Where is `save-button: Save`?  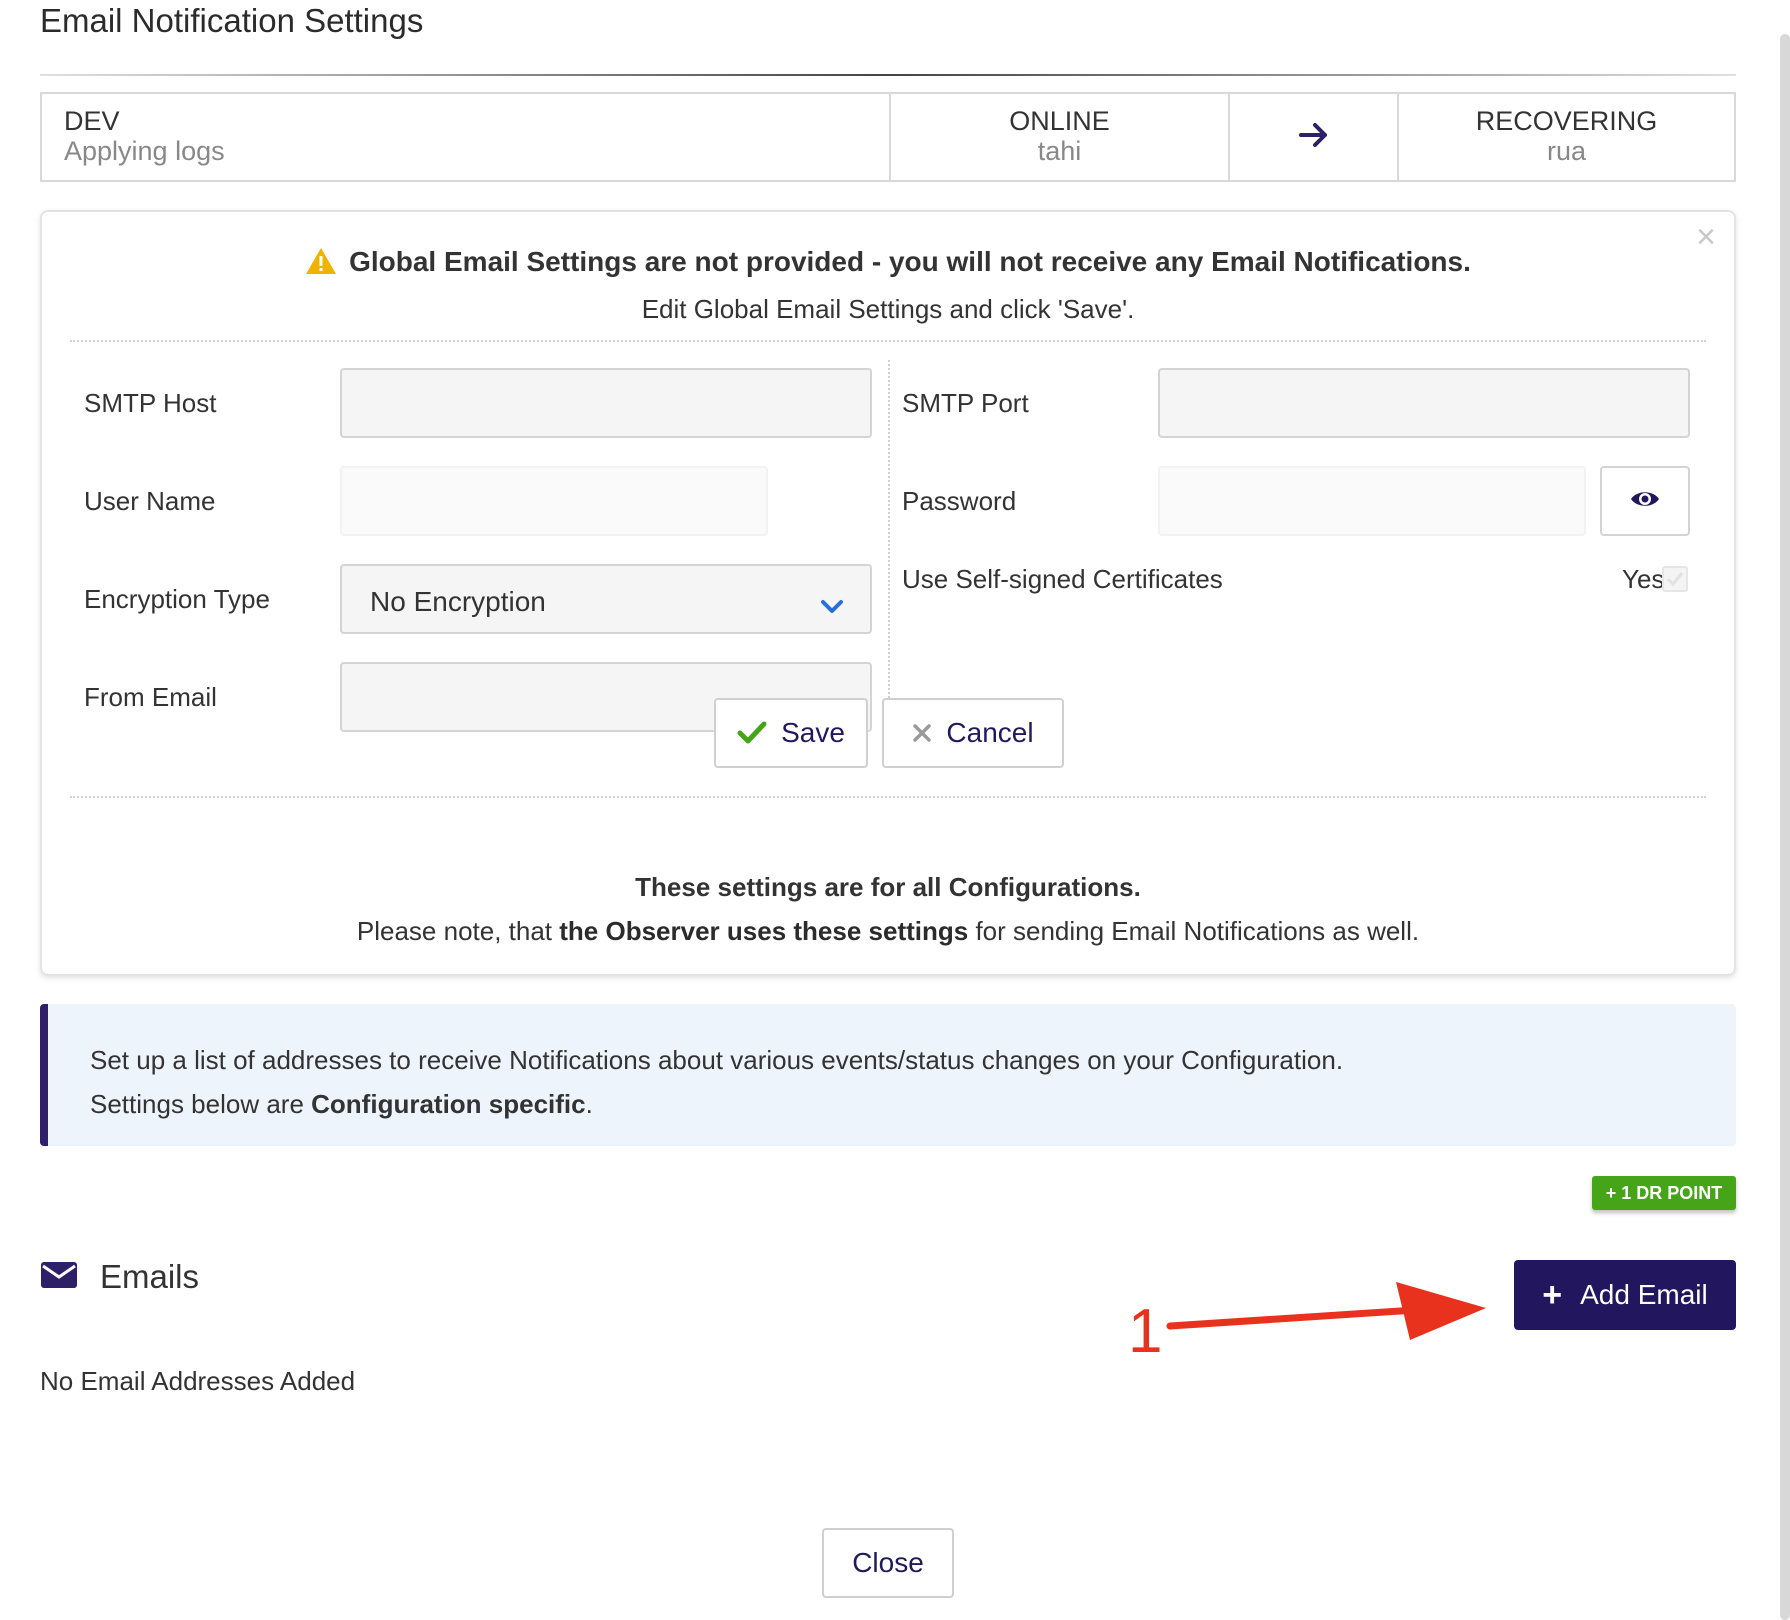 save-button: Save is located at coordinates (791, 733).